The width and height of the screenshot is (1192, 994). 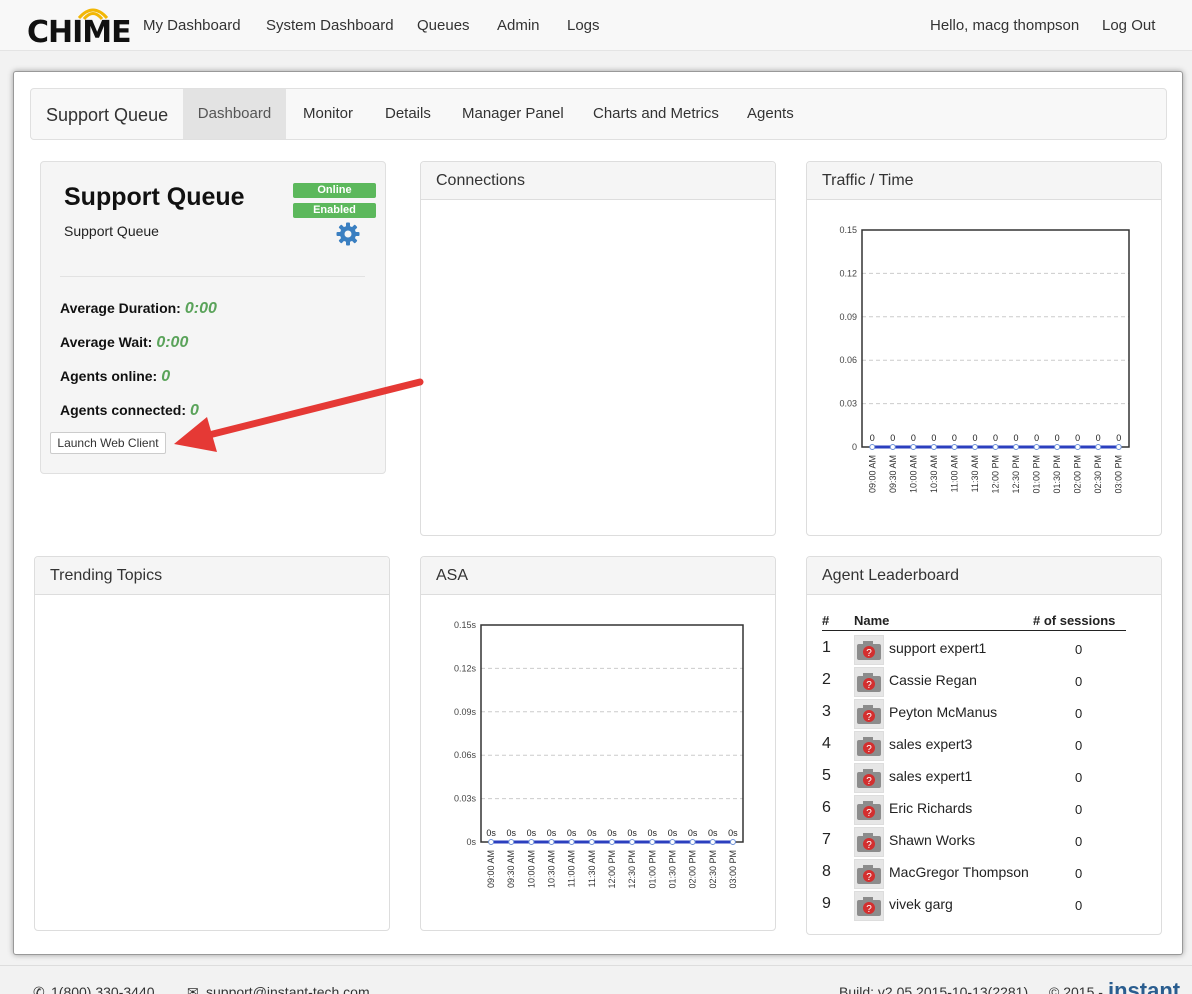 I want to click on support-phone: 1(800) 330-3440, so click(x=103, y=989).